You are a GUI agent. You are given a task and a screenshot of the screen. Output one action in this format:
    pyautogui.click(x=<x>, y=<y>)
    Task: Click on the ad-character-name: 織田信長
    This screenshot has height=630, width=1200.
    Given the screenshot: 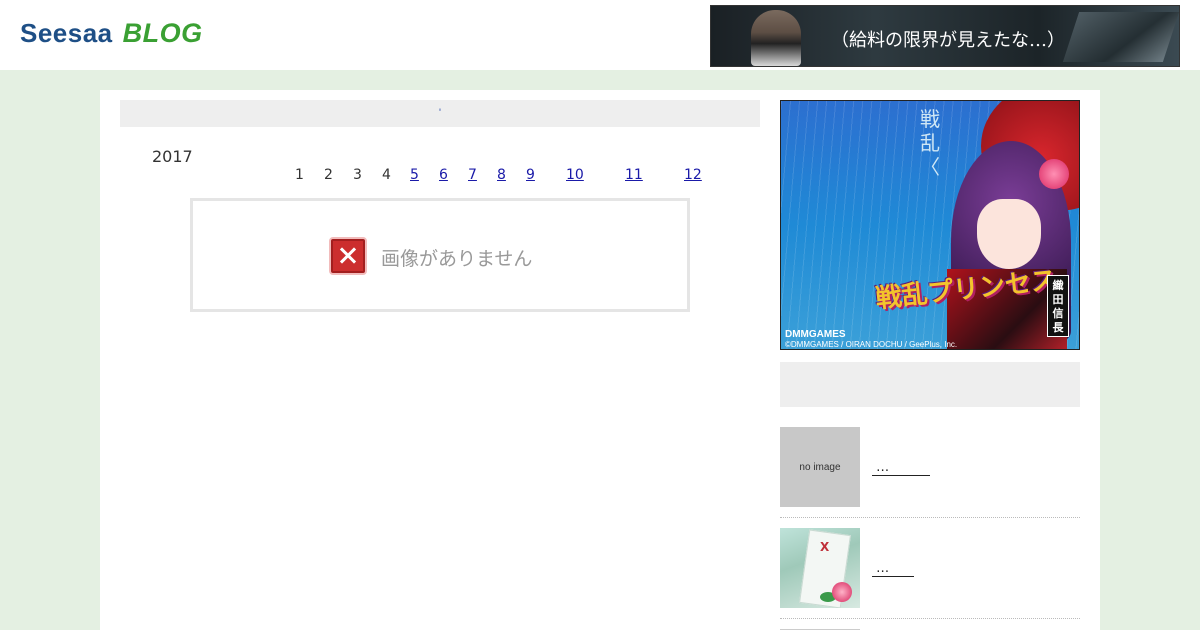 What is the action you would take?
    pyautogui.click(x=1058, y=306)
    